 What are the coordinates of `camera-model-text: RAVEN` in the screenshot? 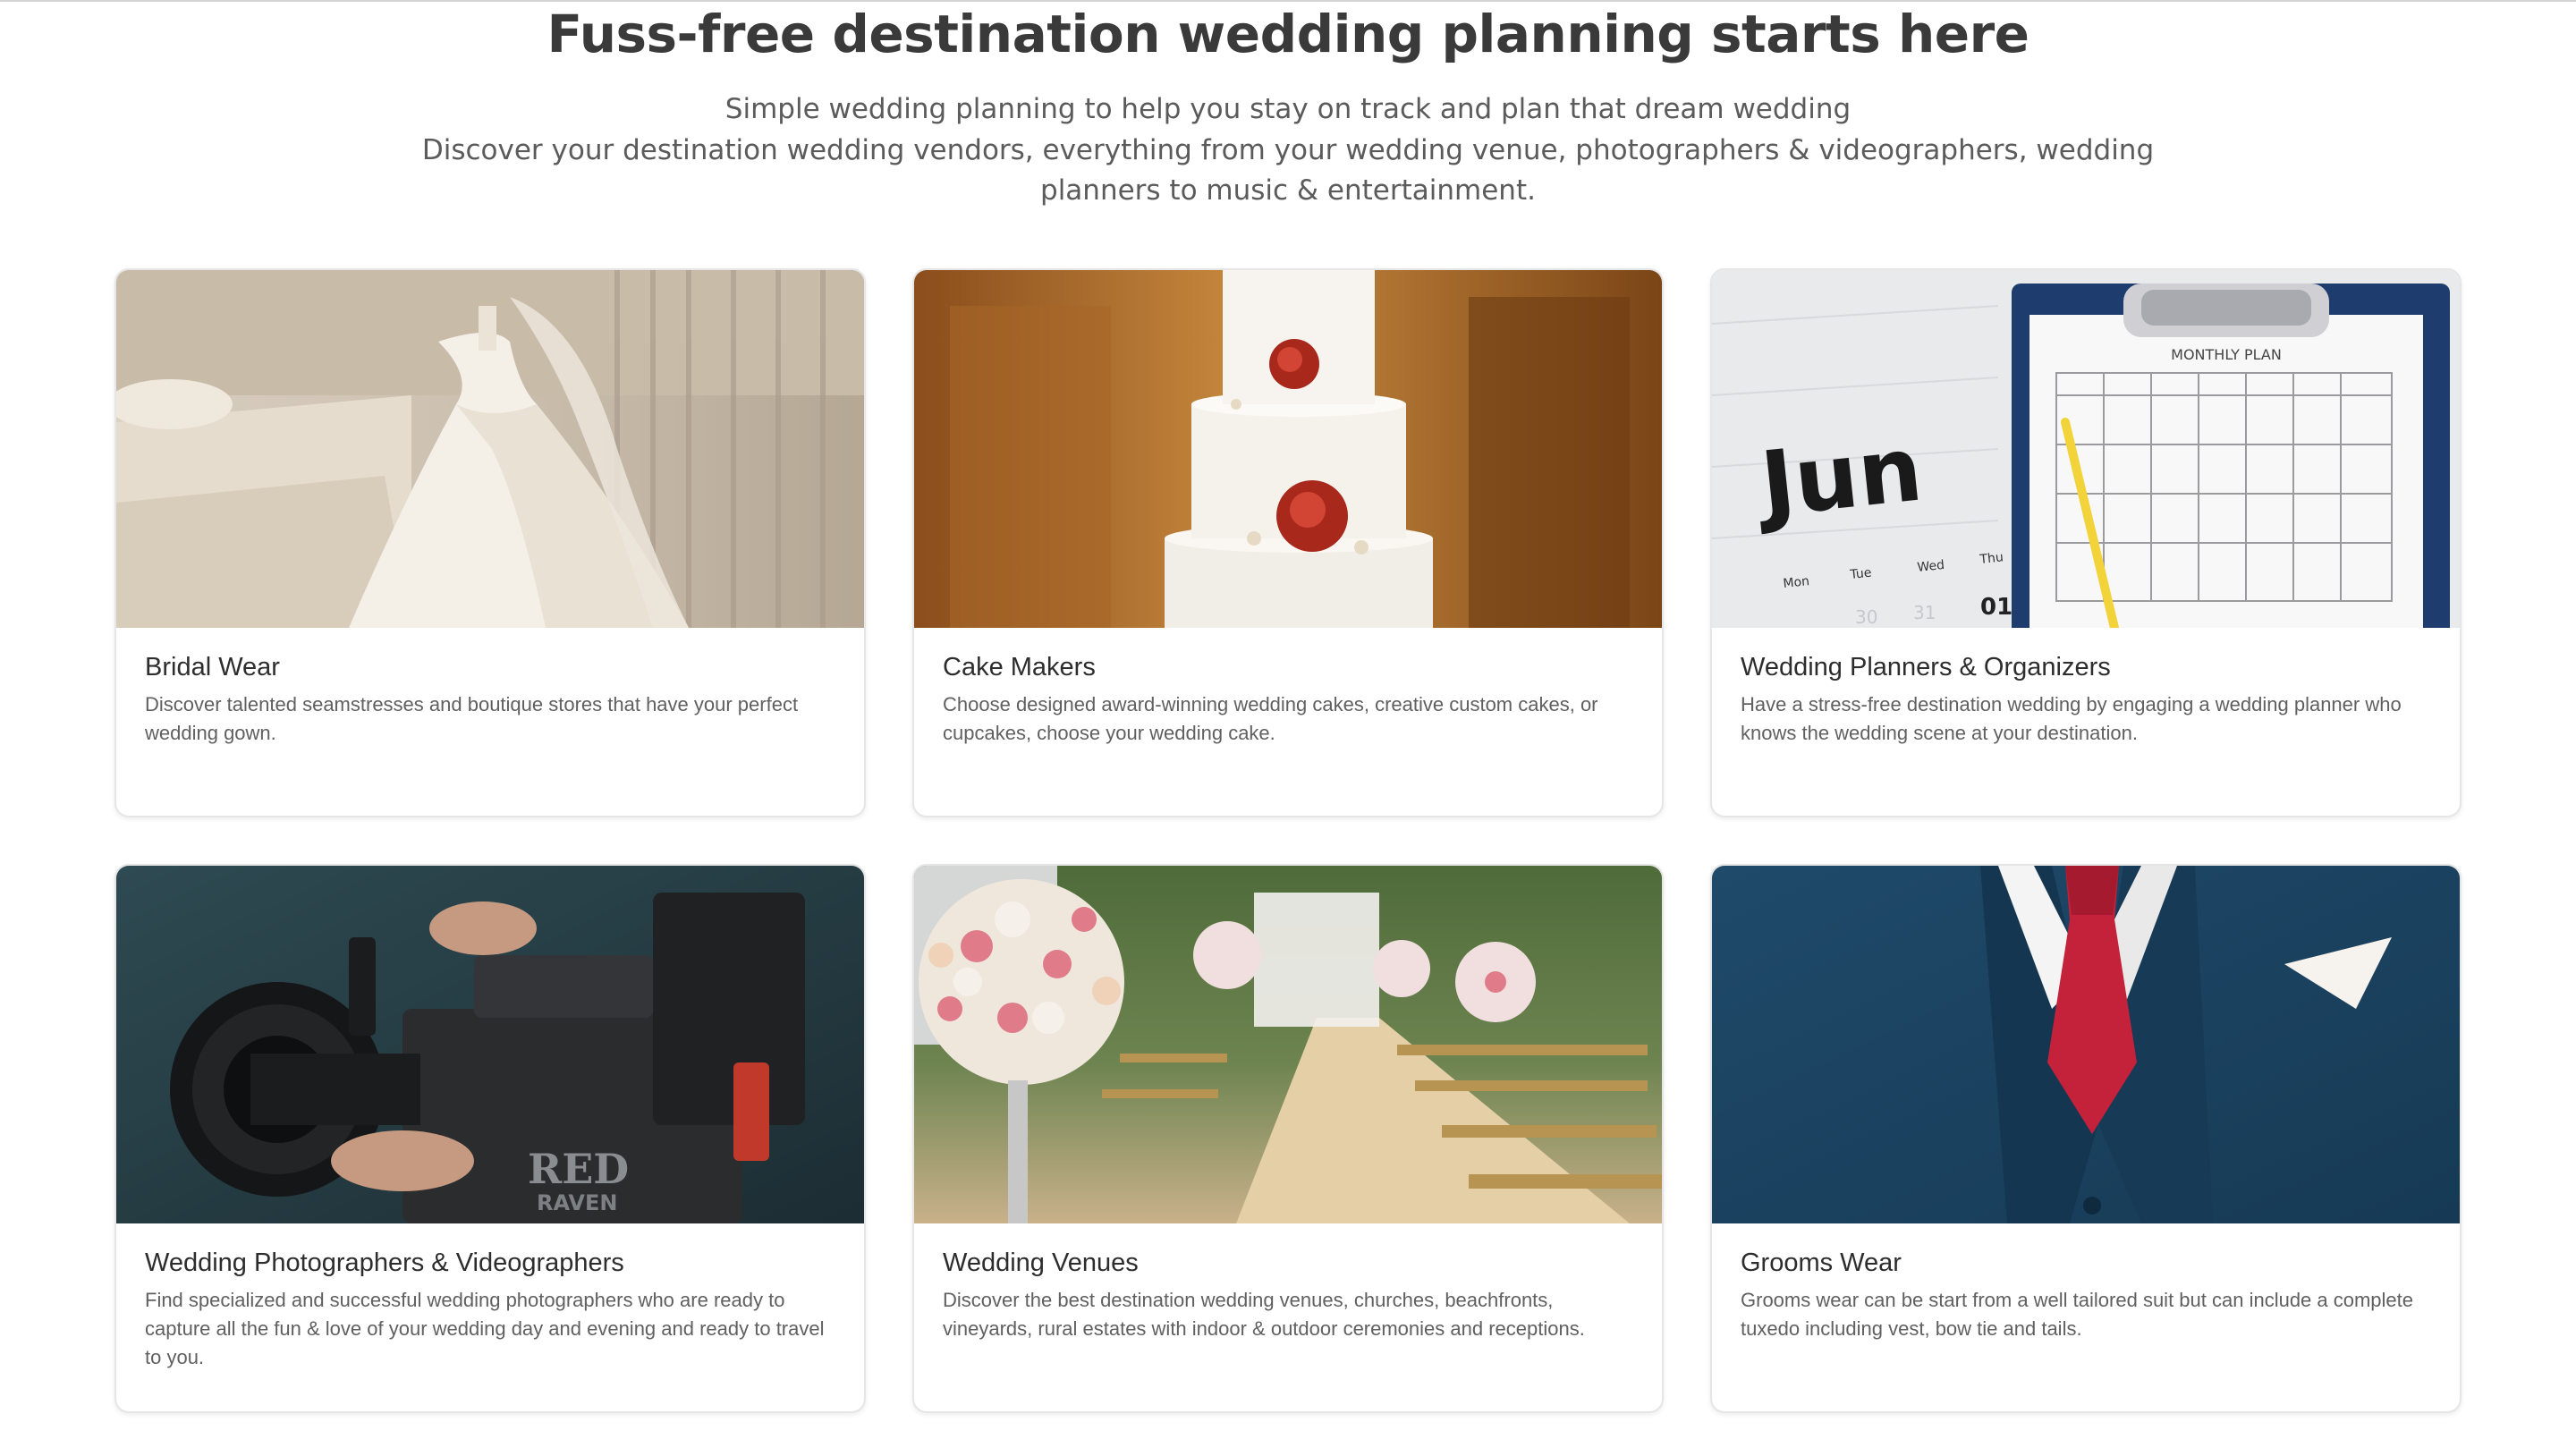 It's located at (577, 1202).